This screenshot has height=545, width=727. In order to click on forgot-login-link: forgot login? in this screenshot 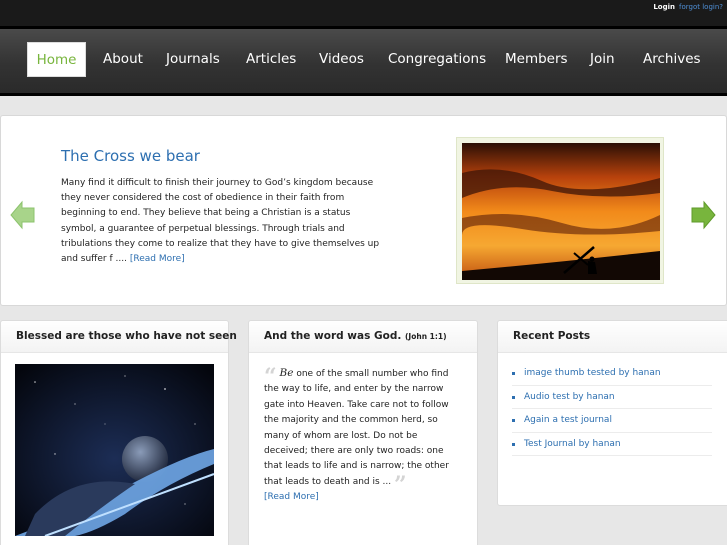, I will do `click(701, 7)`.